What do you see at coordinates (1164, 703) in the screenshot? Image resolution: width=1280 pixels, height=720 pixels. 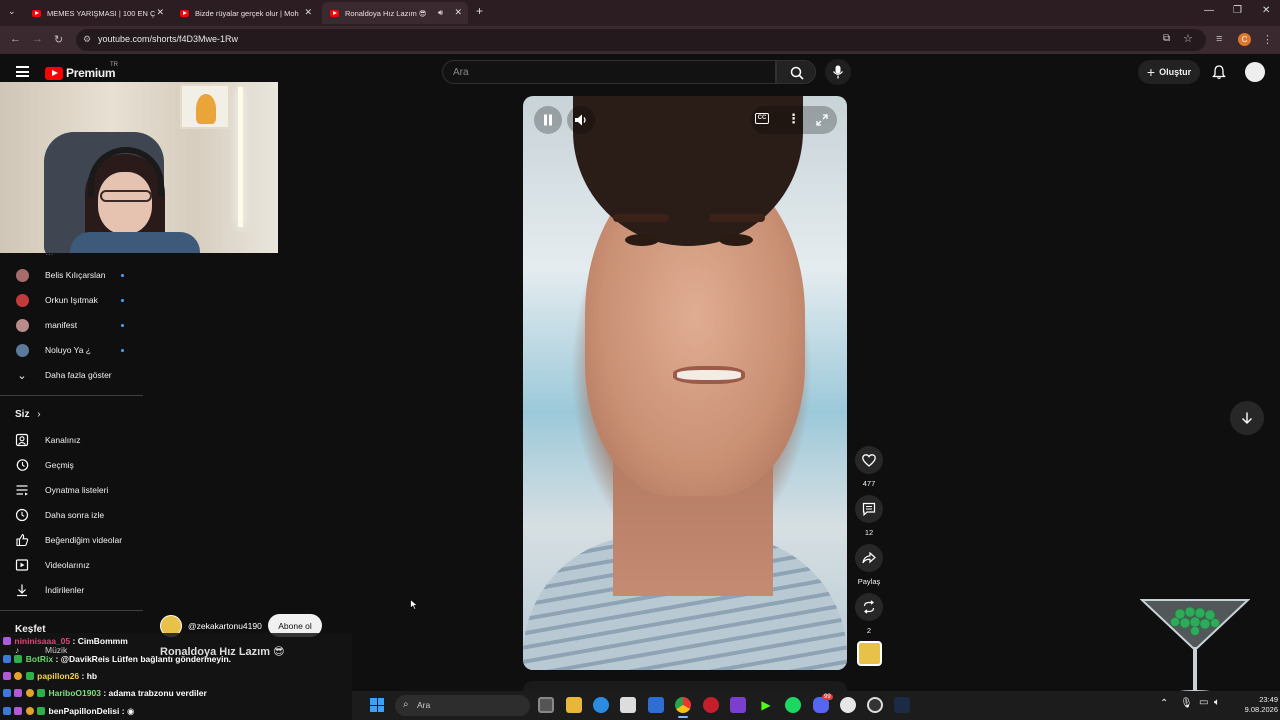 I see `tray-overflow-icon: ⌃` at bounding box center [1164, 703].